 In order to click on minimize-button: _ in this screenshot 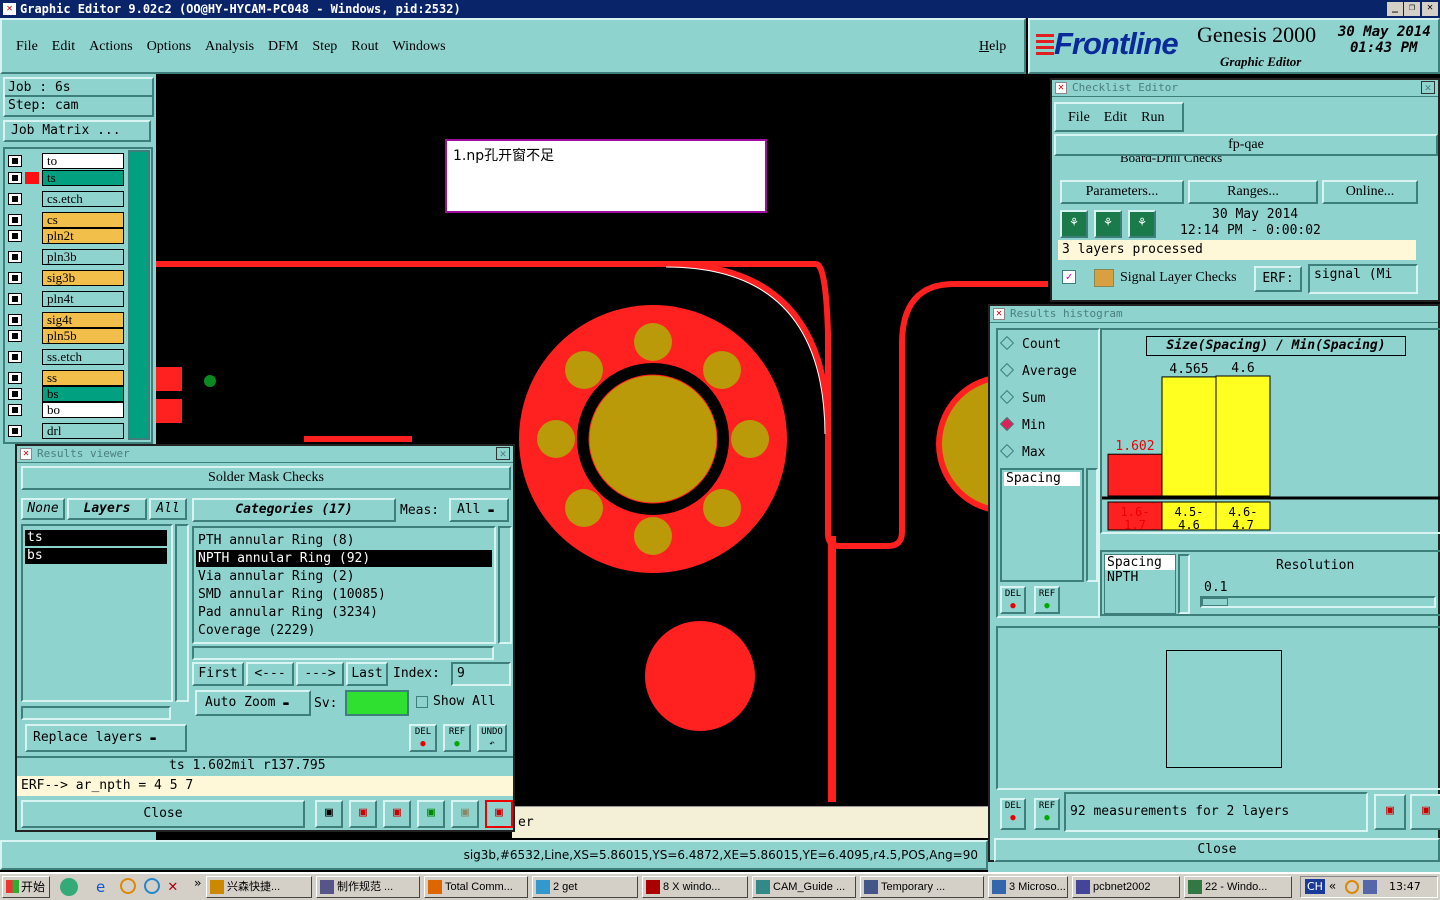, I will do `click(1395, 9)`.